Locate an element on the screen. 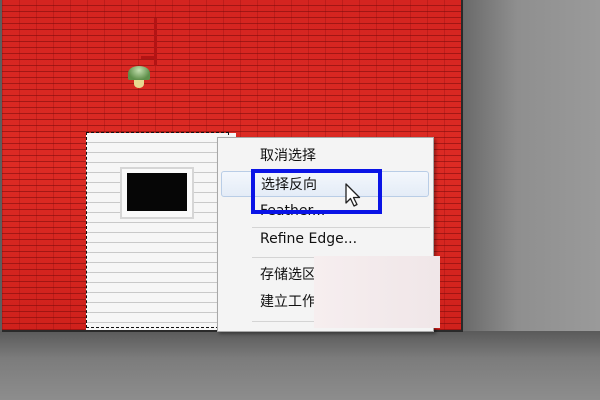 This screenshot has height=400, width=600. menu-item-deselect: 取消选择 is located at coordinates (325, 156).